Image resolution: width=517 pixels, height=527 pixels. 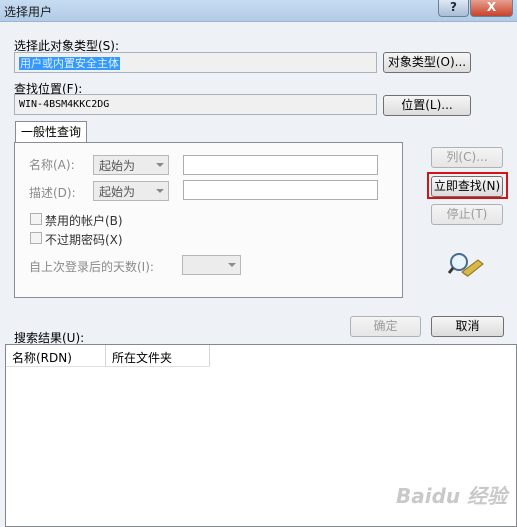 I want to click on non-expiring-password-checkbox, so click(x=36, y=238).